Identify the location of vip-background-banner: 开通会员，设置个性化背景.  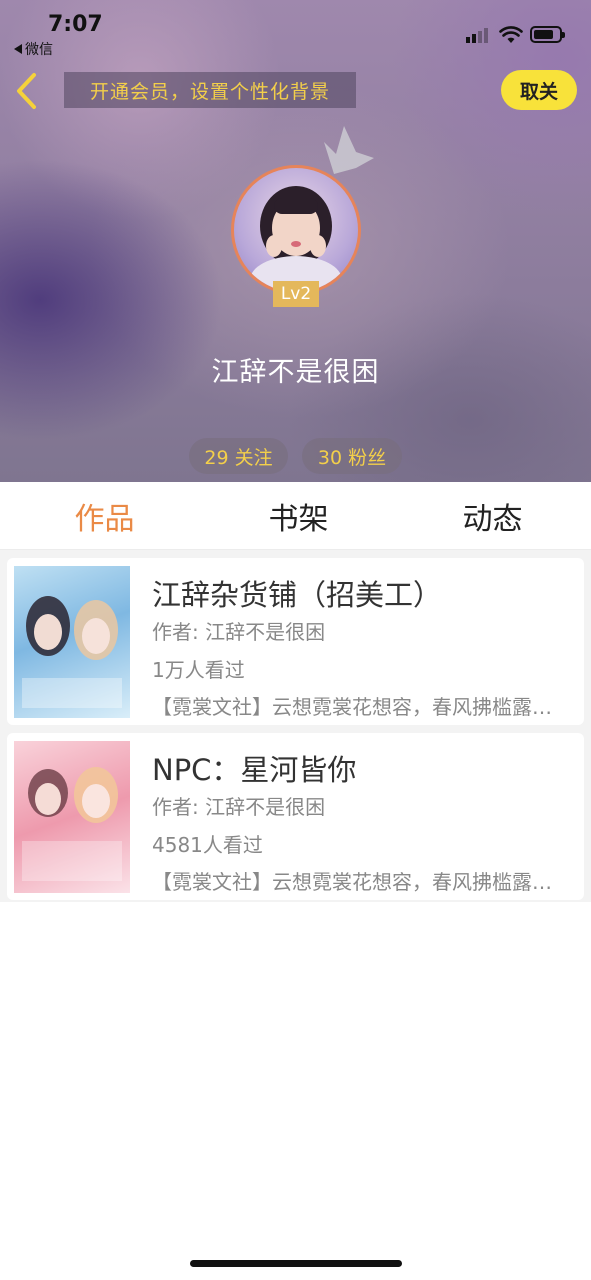
(210, 90).